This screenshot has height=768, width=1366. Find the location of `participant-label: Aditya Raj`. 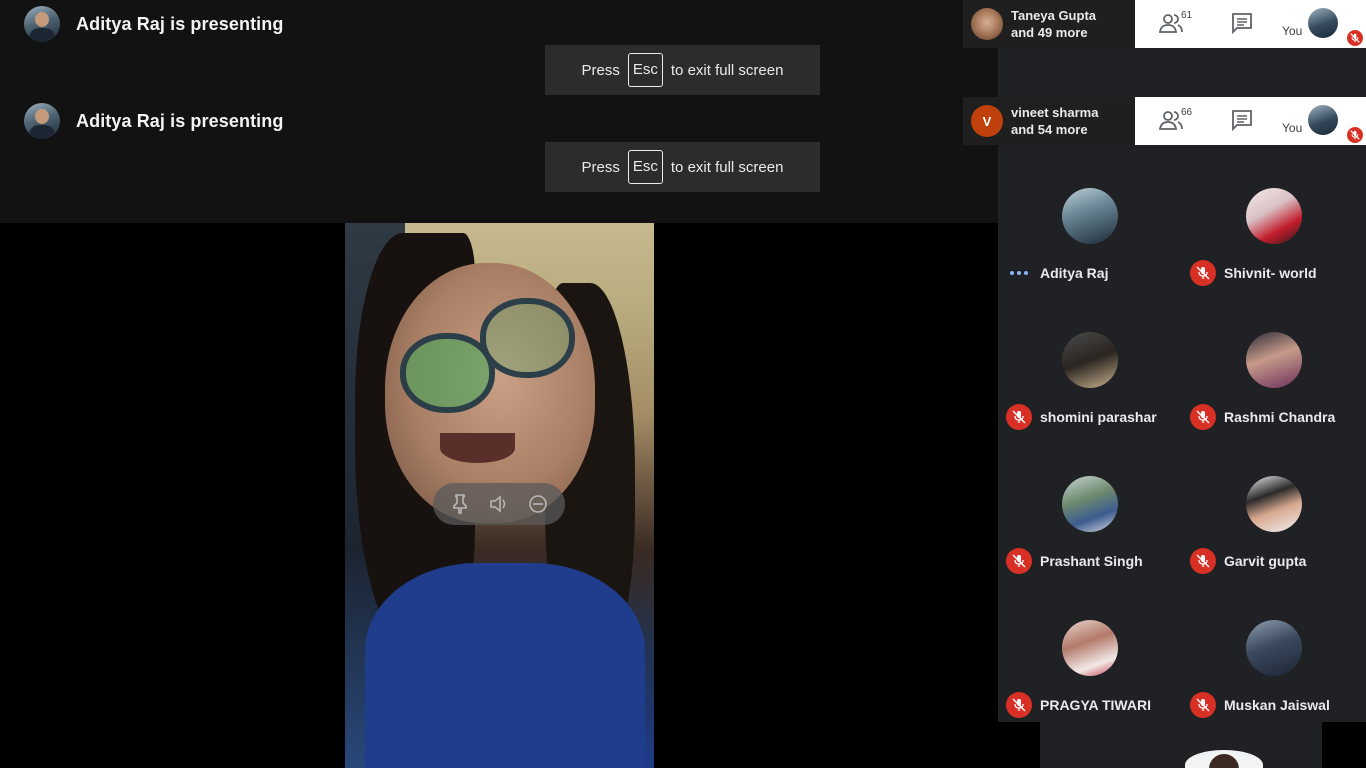

participant-label: Aditya Raj is located at coordinates (1057, 273).